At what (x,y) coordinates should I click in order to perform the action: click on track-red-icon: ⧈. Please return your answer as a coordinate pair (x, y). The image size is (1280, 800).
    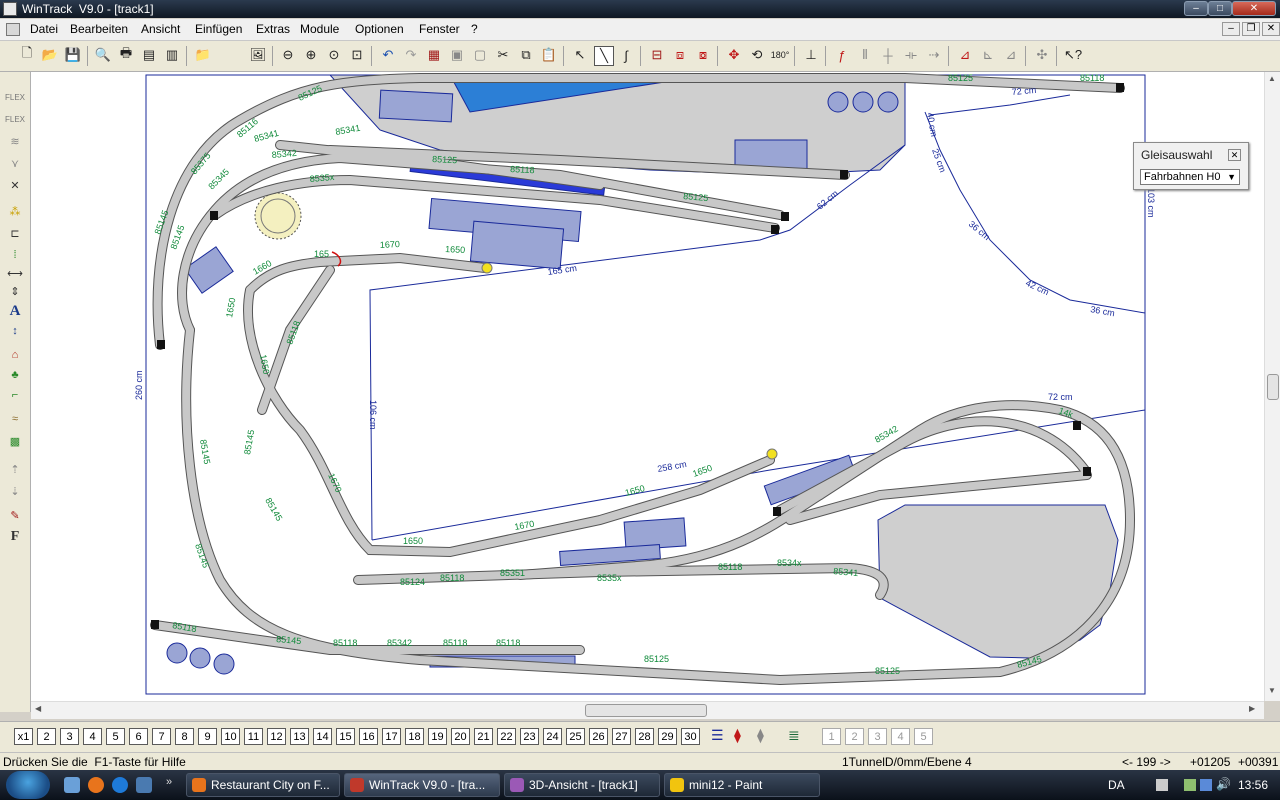
    Looking at the image, I should click on (680, 55).